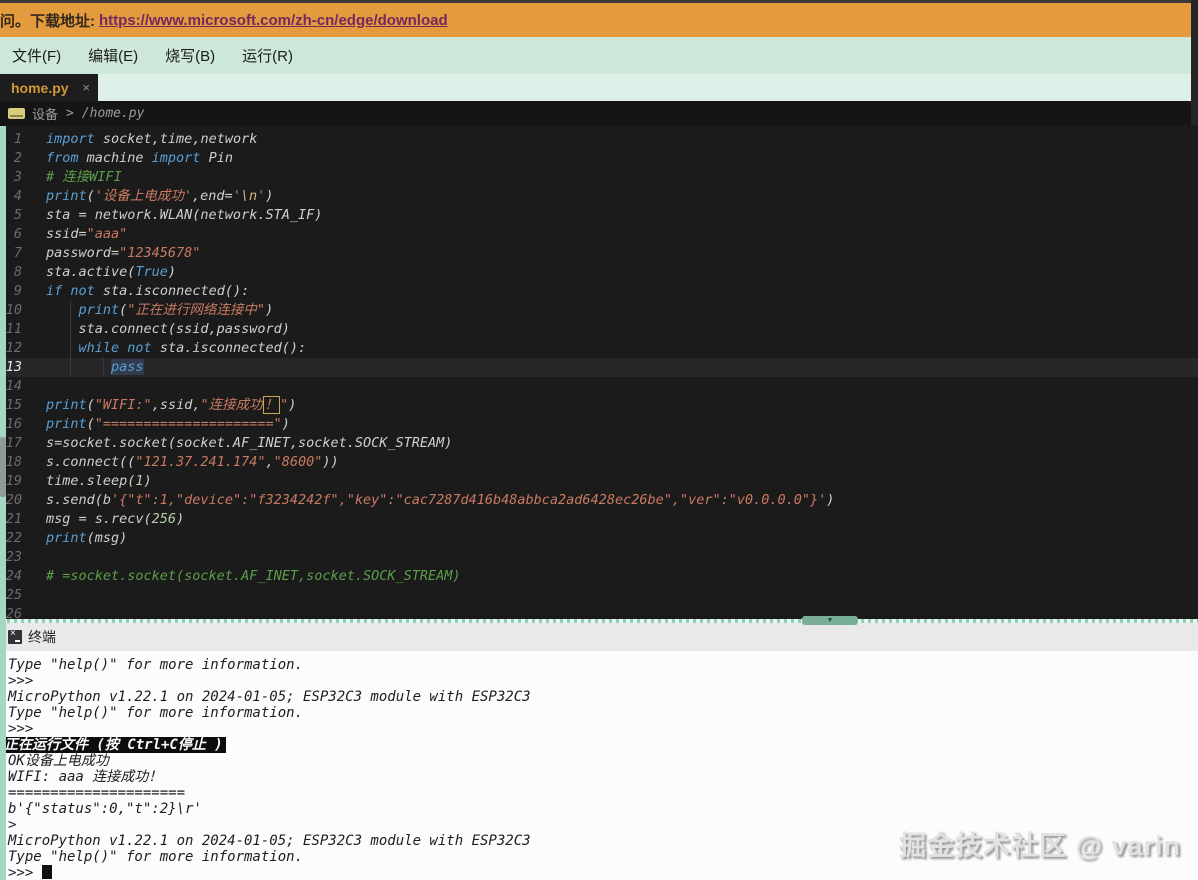  I want to click on terminal-header: 终端, so click(599, 637).